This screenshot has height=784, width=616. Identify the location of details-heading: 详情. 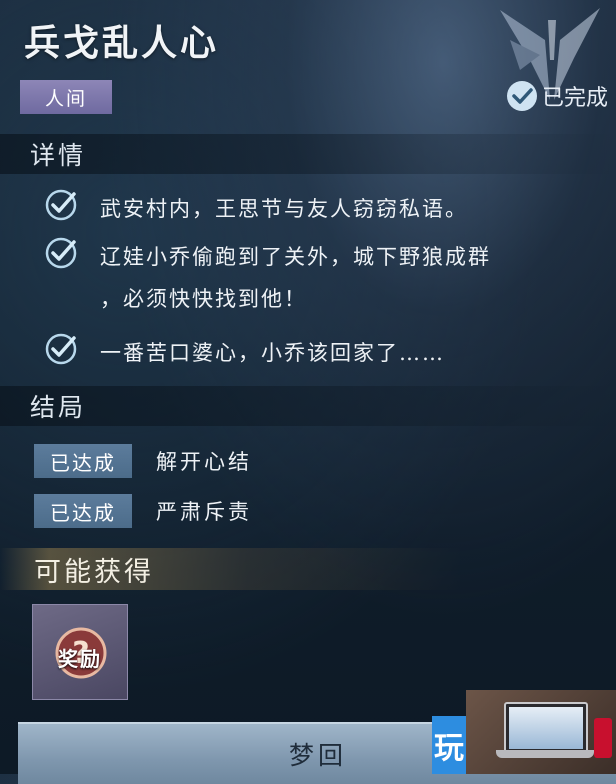
(58, 155).